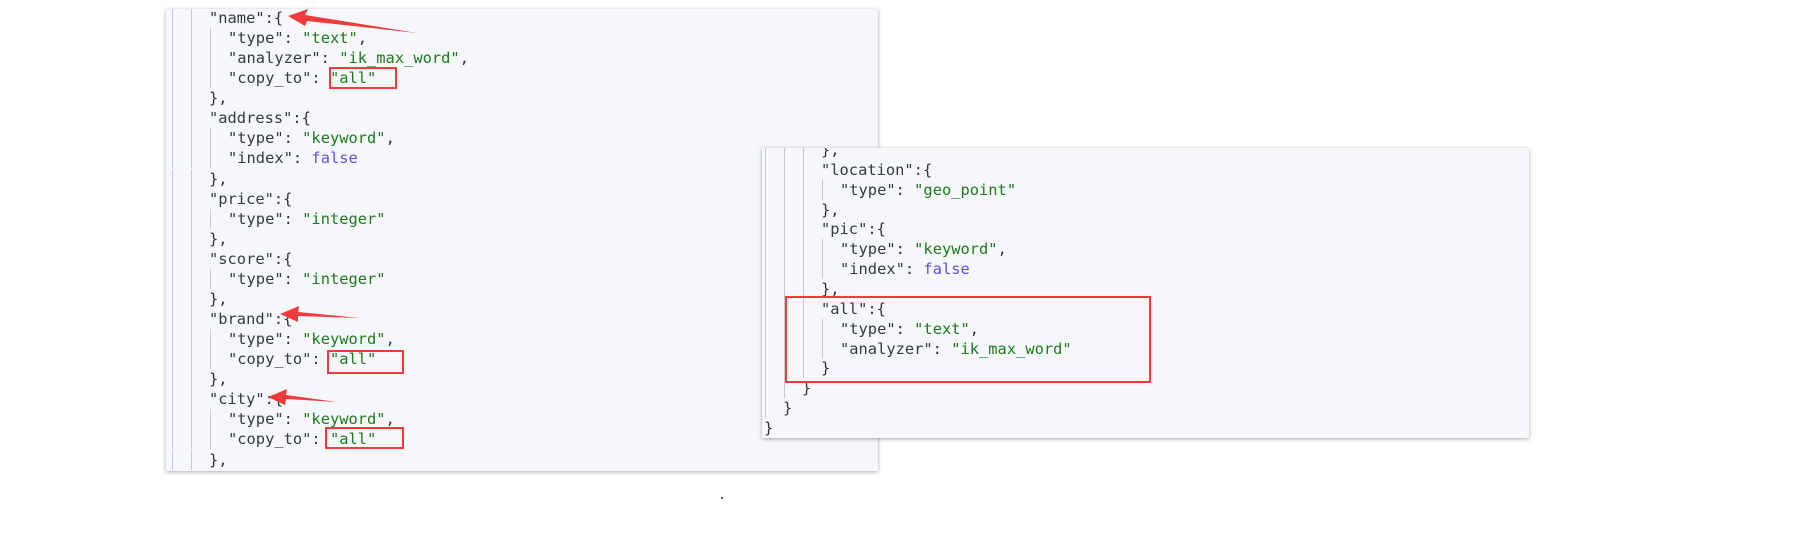 The height and width of the screenshot is (539, 1807). What do you see at coordinates (342, 207) in the screenshot?
I see `annotation-arrows` at bounding box center [342, 207].